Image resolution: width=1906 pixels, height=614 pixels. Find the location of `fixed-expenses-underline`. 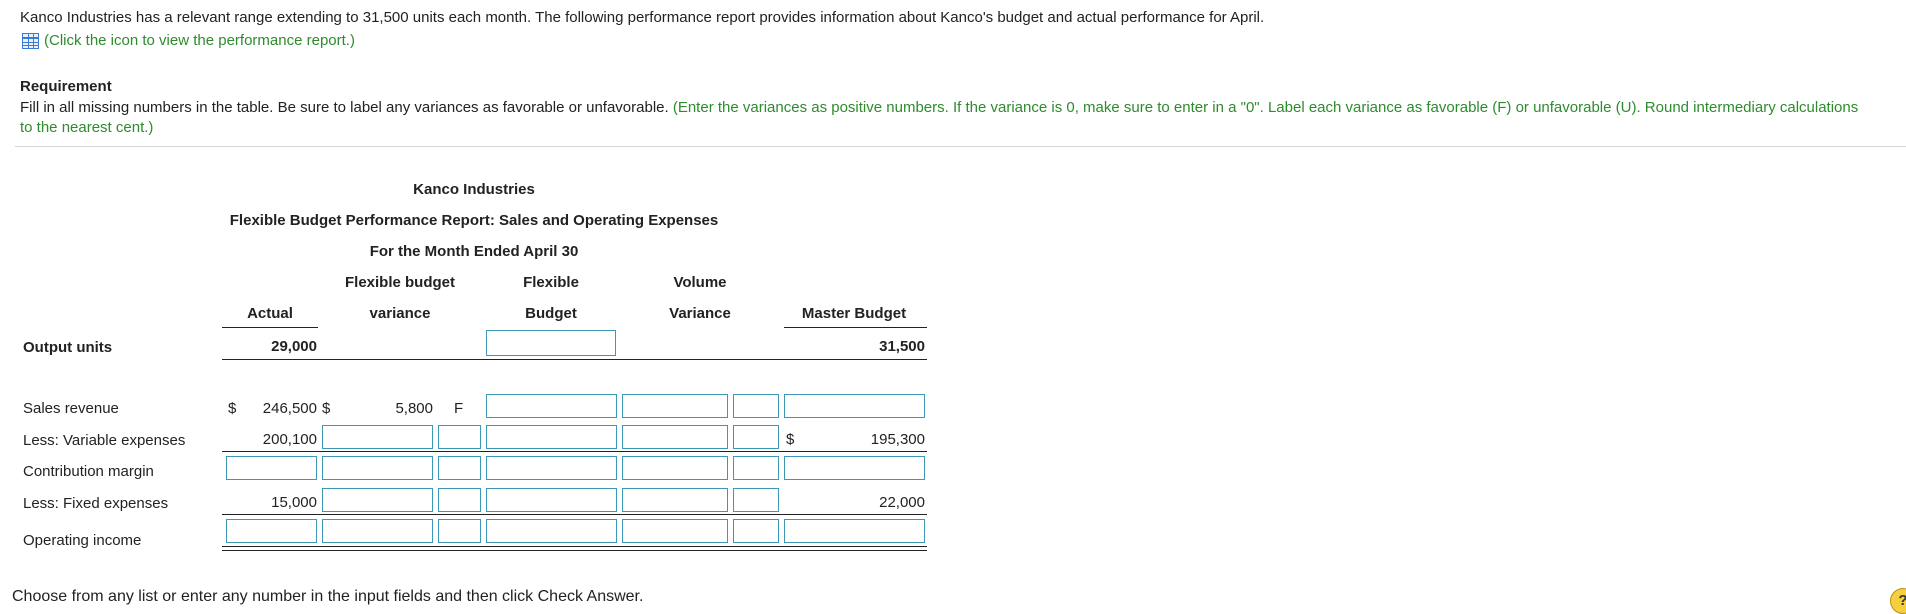

fixed-expenses-underline is located at coordinates (574, 514).